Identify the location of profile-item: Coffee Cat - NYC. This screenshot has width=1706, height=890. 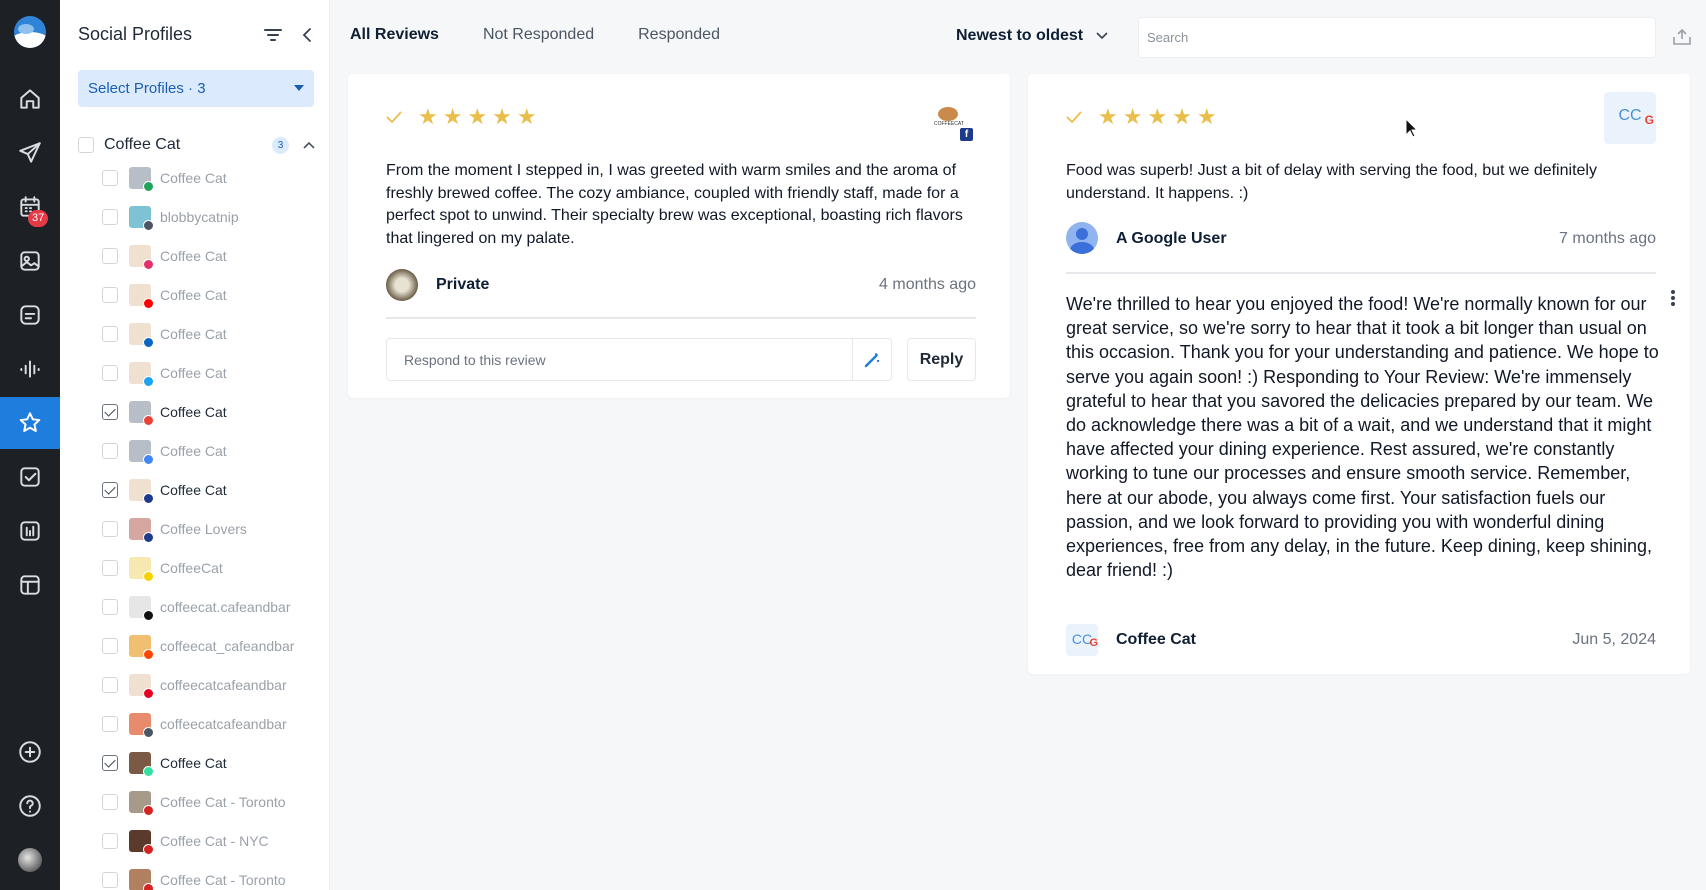
(212, 844).